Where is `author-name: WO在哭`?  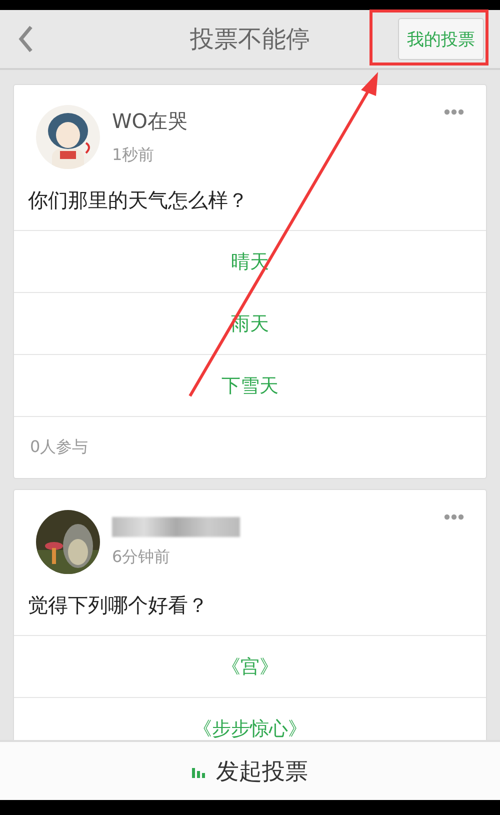
author-name: WO在哭 is located at coordinates (150, 121).